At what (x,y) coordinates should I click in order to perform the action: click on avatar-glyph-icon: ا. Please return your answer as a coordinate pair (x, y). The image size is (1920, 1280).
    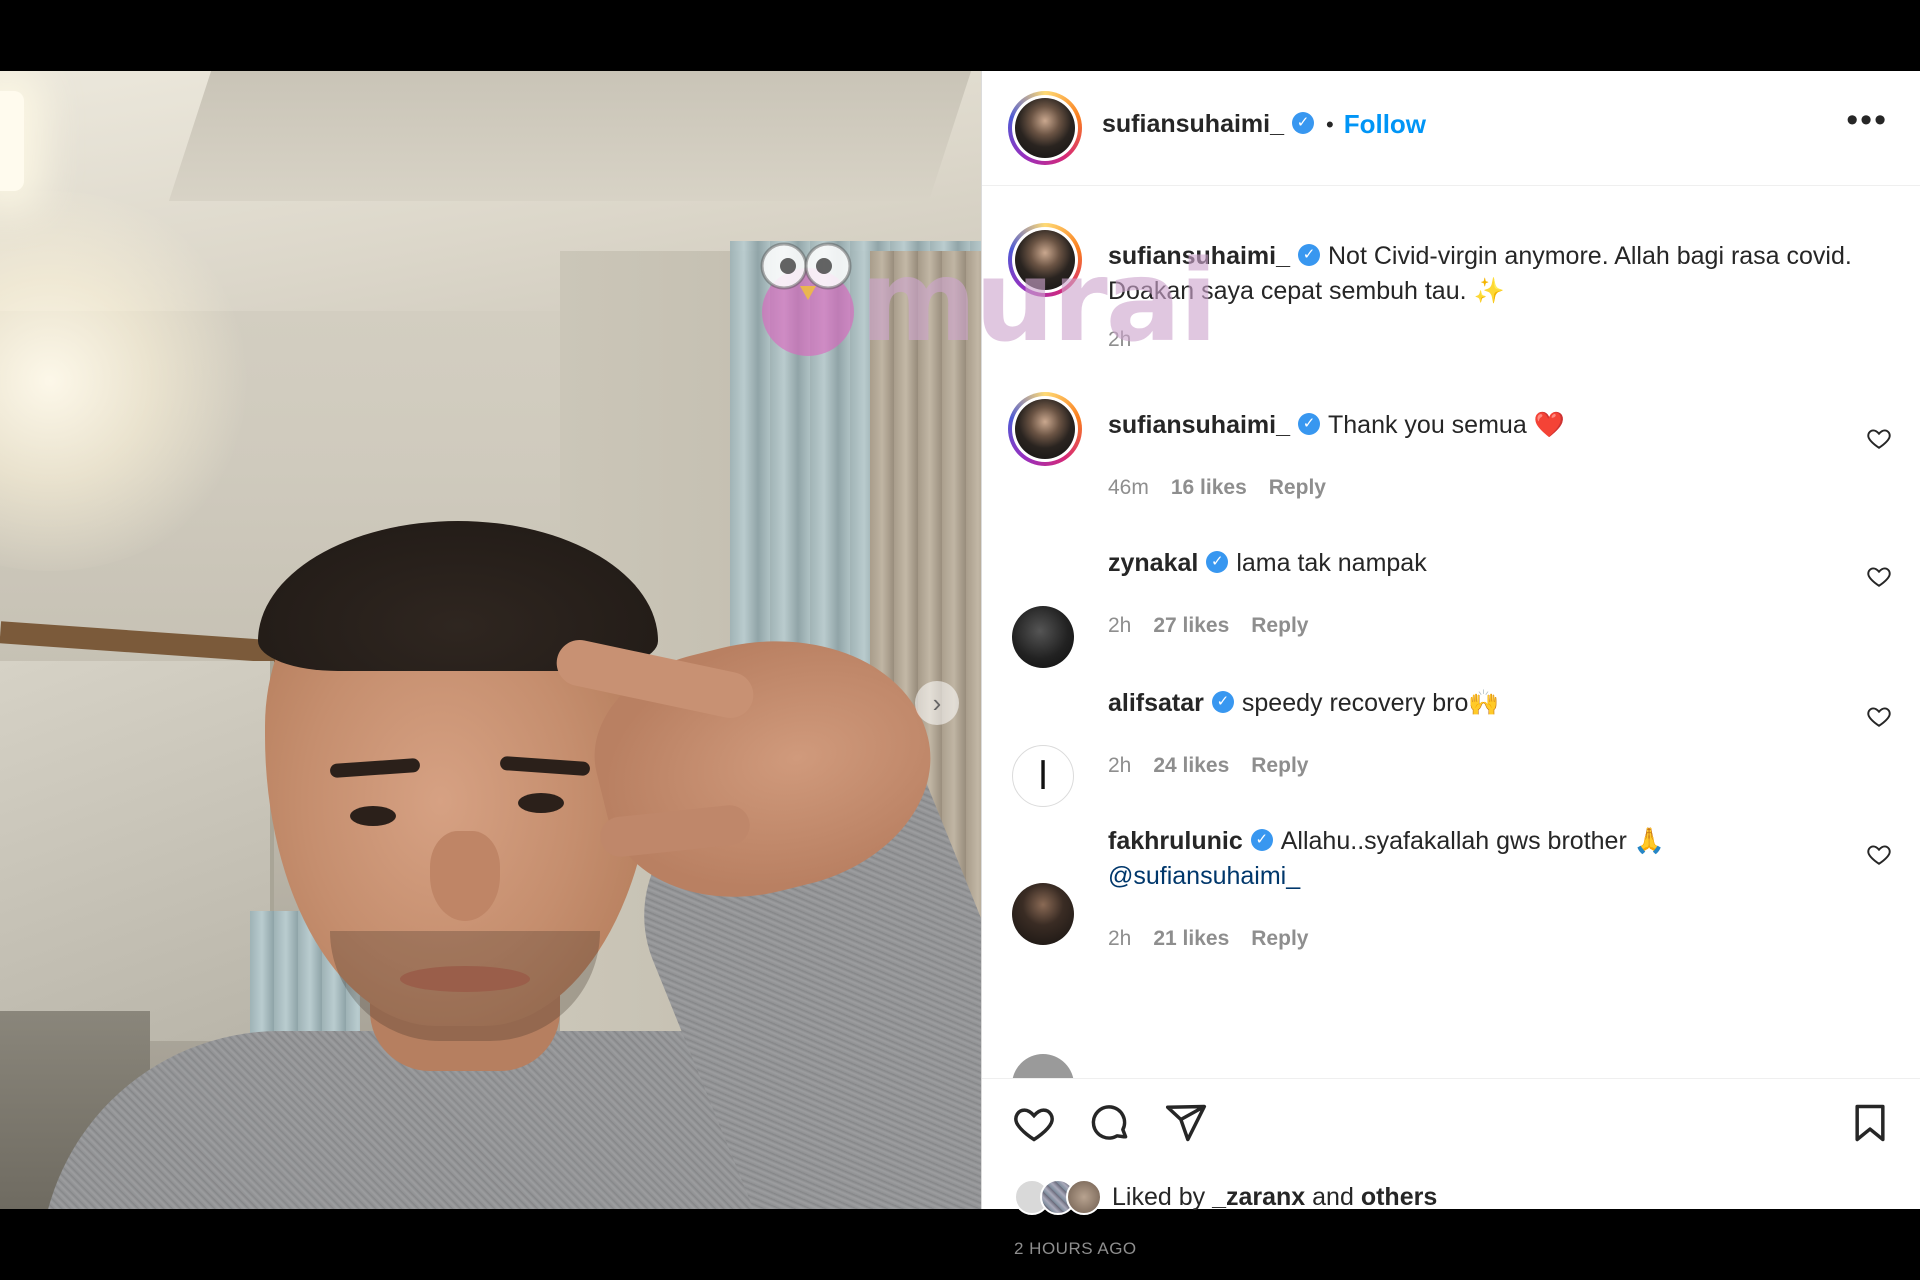
    Looking at the image, I should click on (1043, 776).